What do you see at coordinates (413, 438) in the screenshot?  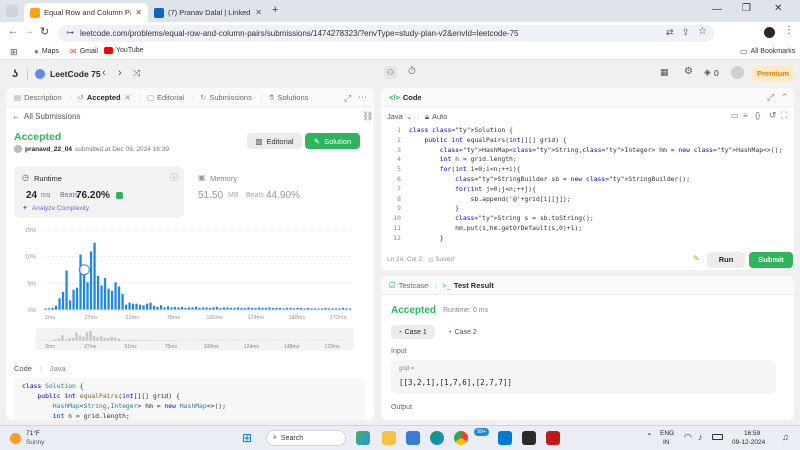 I see `store-icon` at bounding box center [413, 438].